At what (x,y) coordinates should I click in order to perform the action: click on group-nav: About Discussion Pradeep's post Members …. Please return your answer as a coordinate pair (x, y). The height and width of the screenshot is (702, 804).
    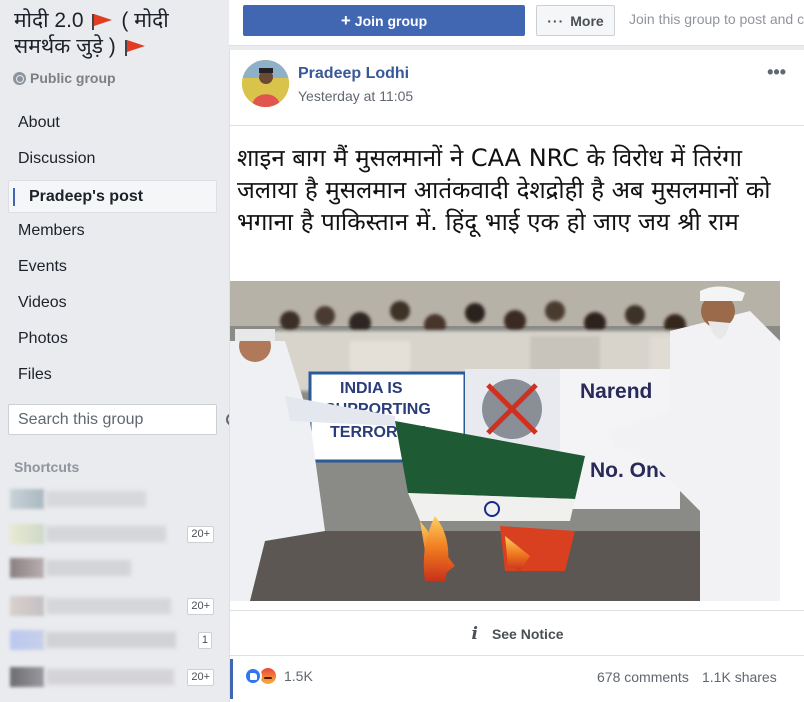
    Looking at the image, I should click on (112, 250).